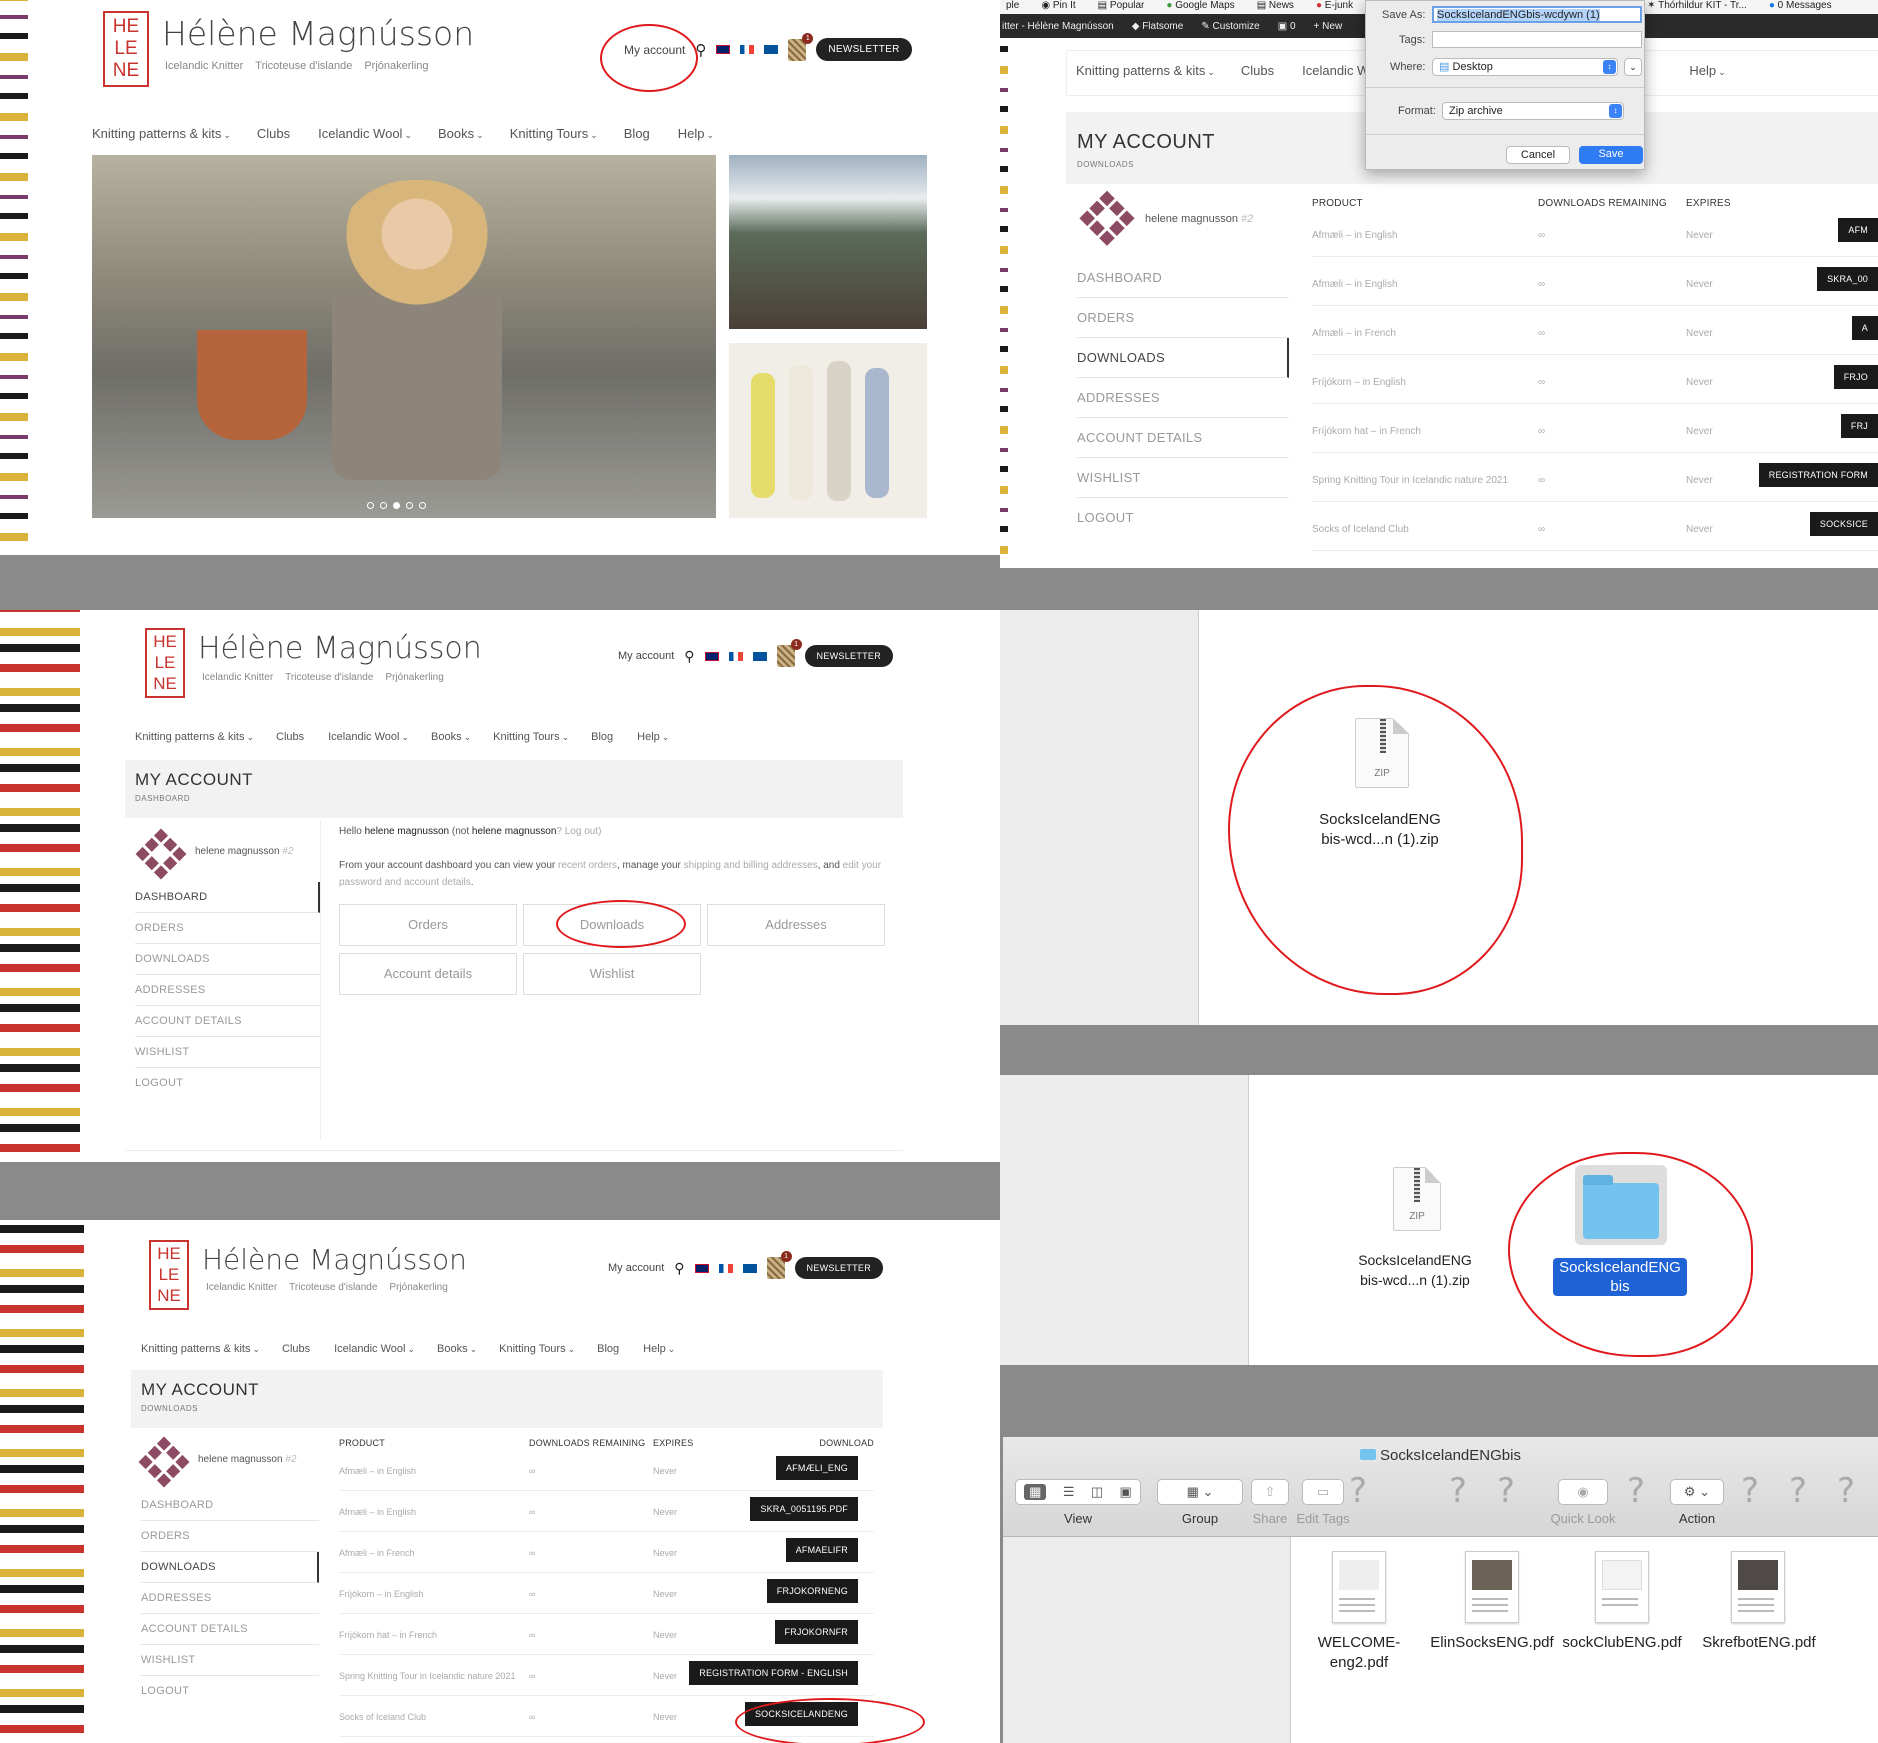 Image resolution: width=1878 pixels, height=1743 pixels. I want to click on admin-bar-flatsome: ◆ Flatsome, so click(1158, 26).